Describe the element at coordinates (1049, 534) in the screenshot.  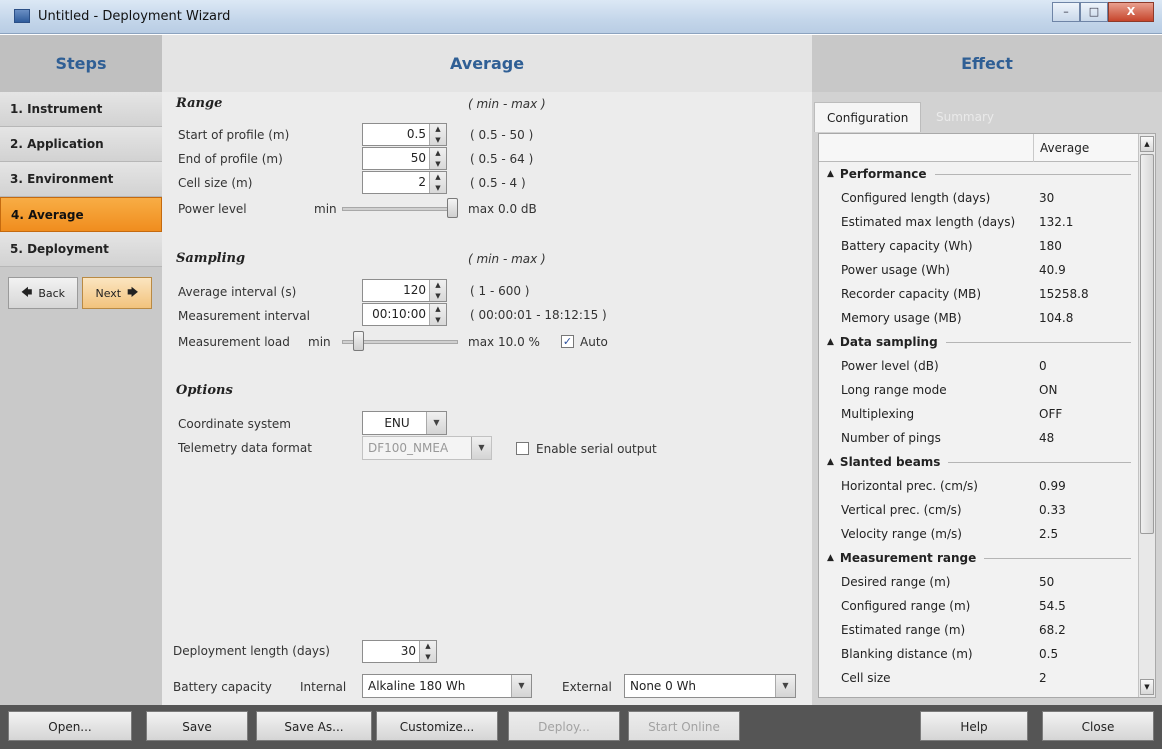
I see `property-value: 2.5` at that location.